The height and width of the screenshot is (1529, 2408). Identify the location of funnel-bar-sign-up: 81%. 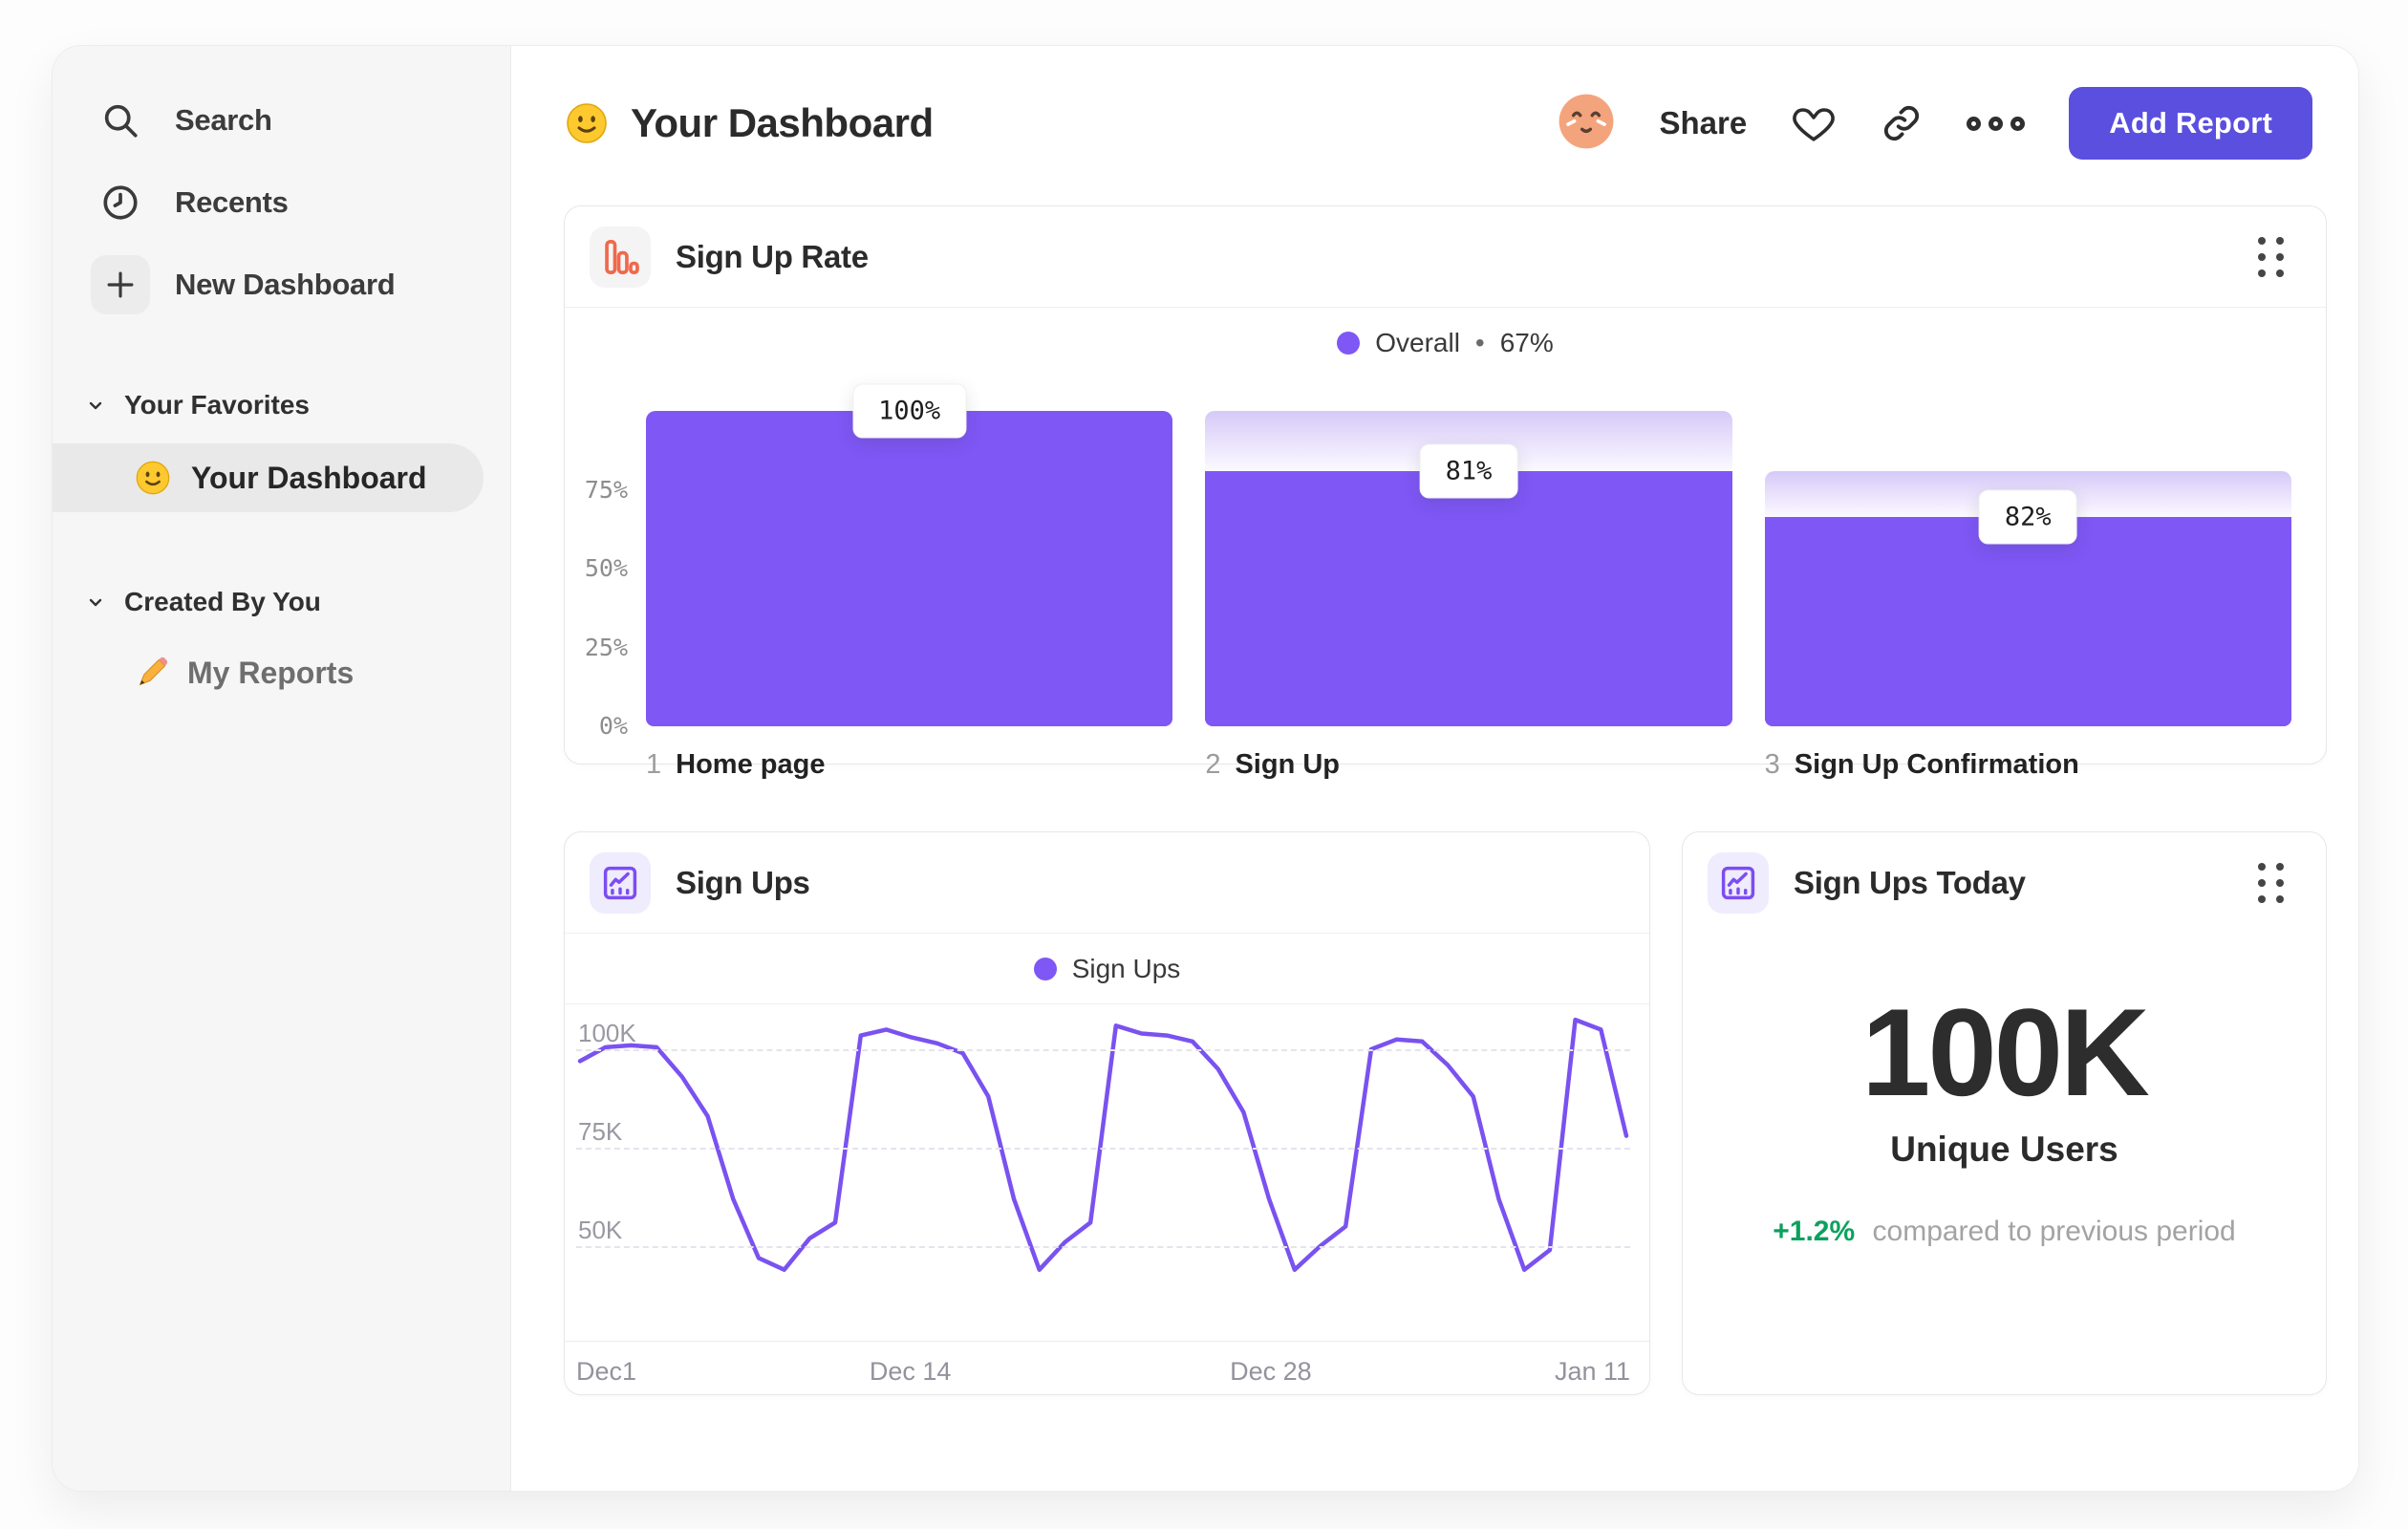
(1469, 568).